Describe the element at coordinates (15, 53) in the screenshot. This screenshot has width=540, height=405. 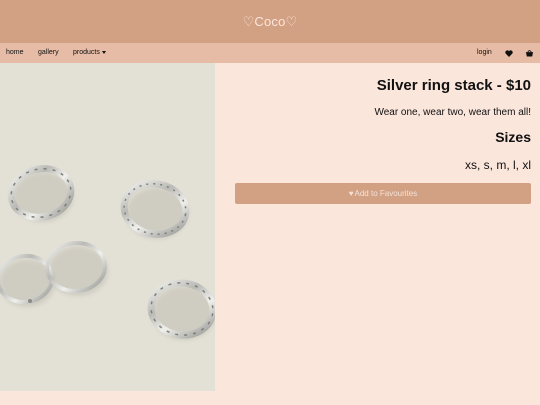
I see `nav-home: home` at that location.